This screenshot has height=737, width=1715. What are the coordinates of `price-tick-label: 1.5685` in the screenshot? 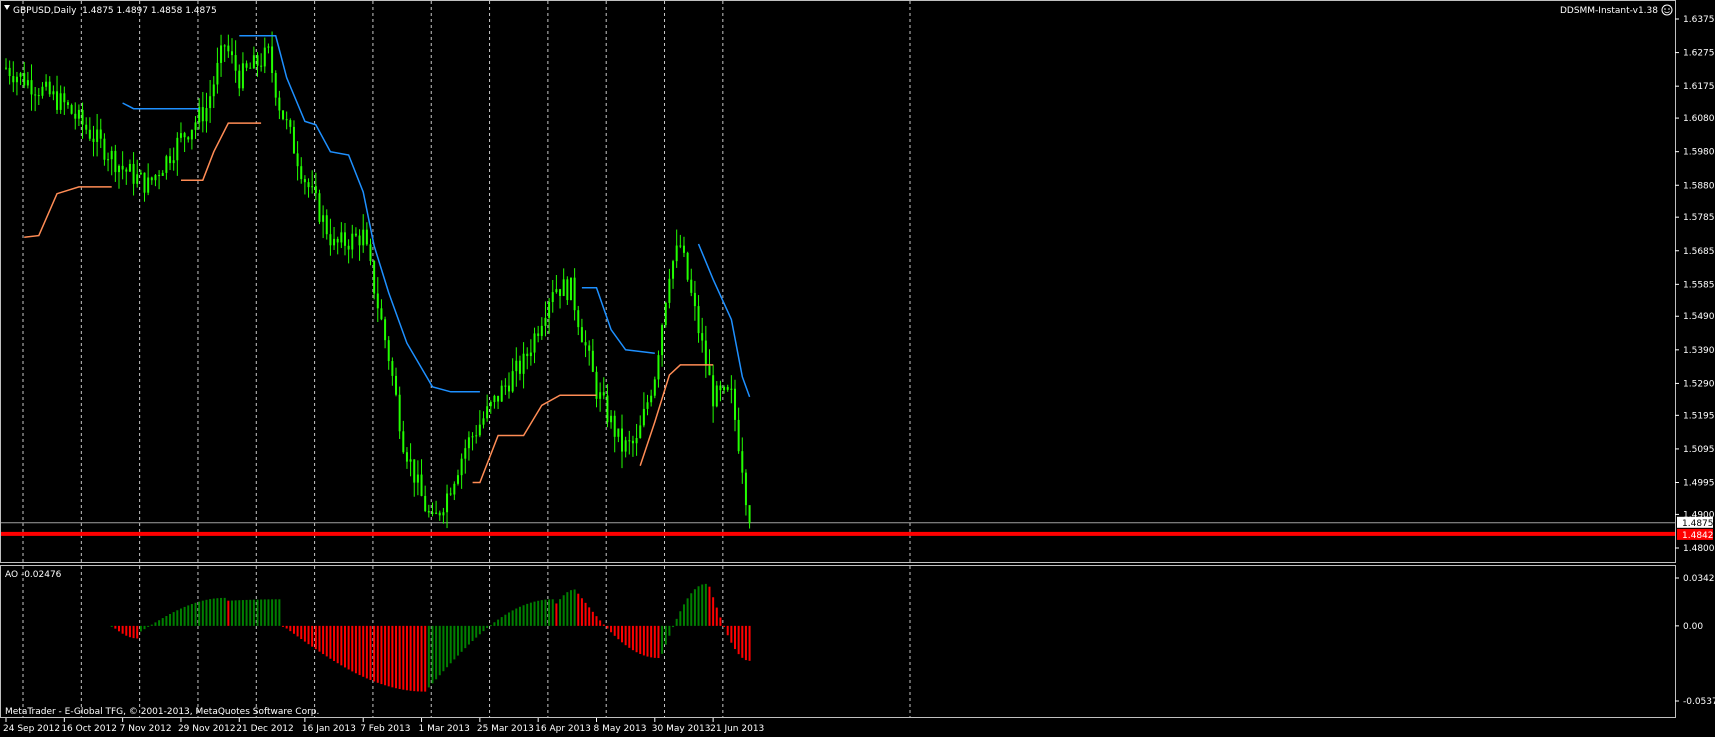 It's located at (1699, 252).